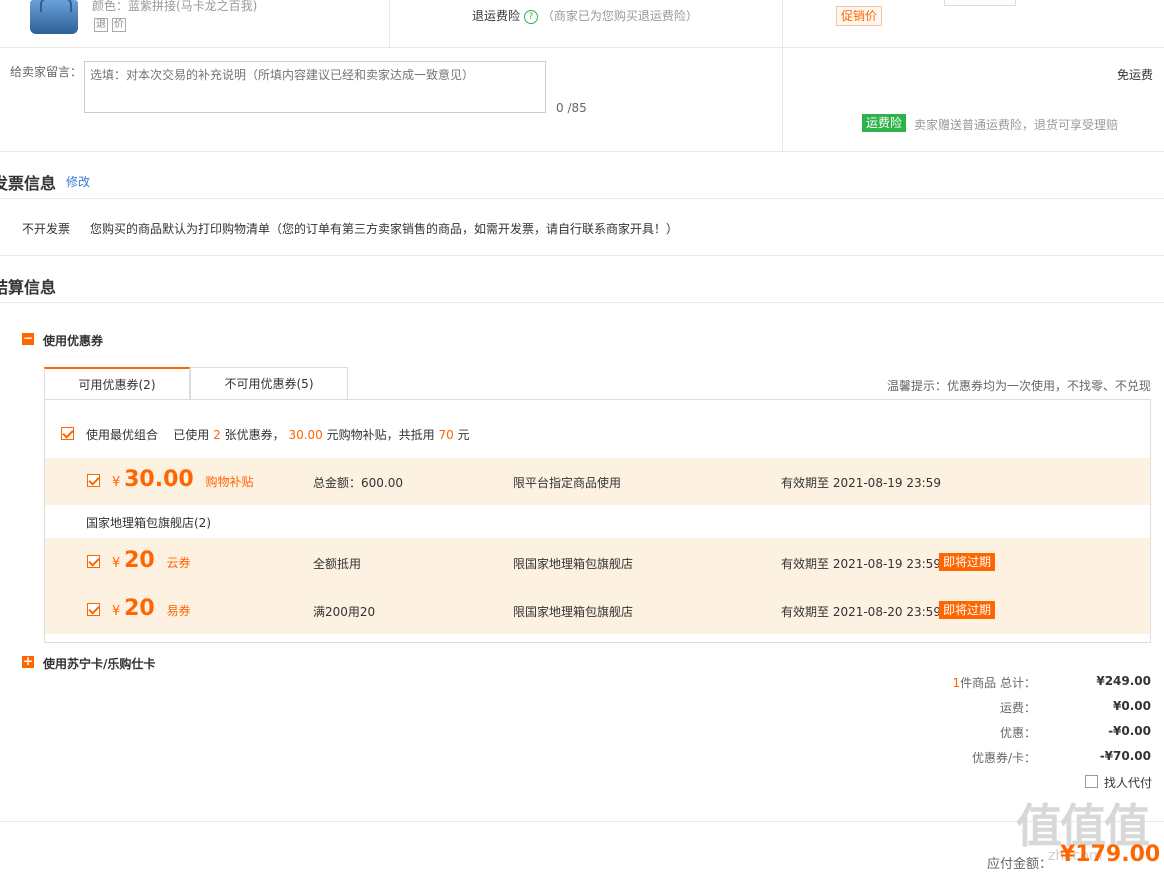 This screenshot has height=873, width=1164. I want to click on store-coupon-1-expiry: 有效期至 2021-08-19 23:59, so click(861, 564).